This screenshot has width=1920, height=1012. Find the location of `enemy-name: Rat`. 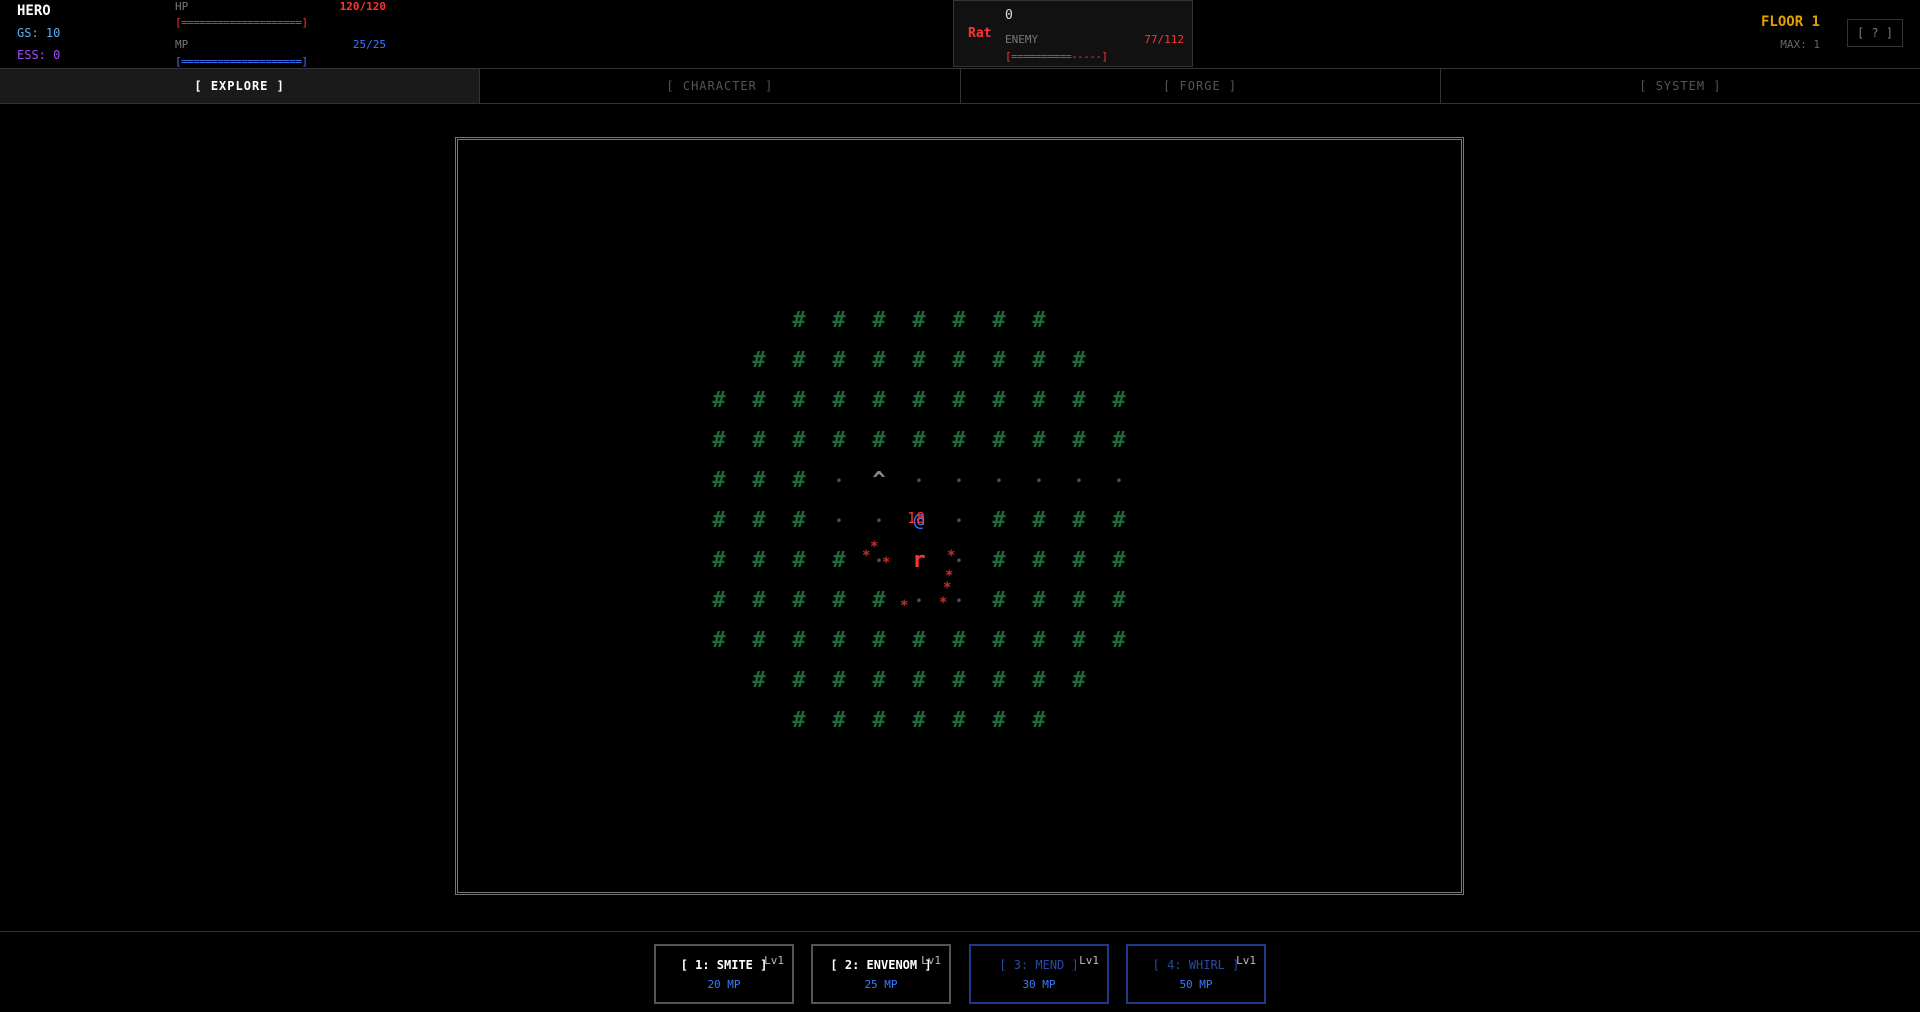

enemy-name: Rat is located at coordinates (980, 33).